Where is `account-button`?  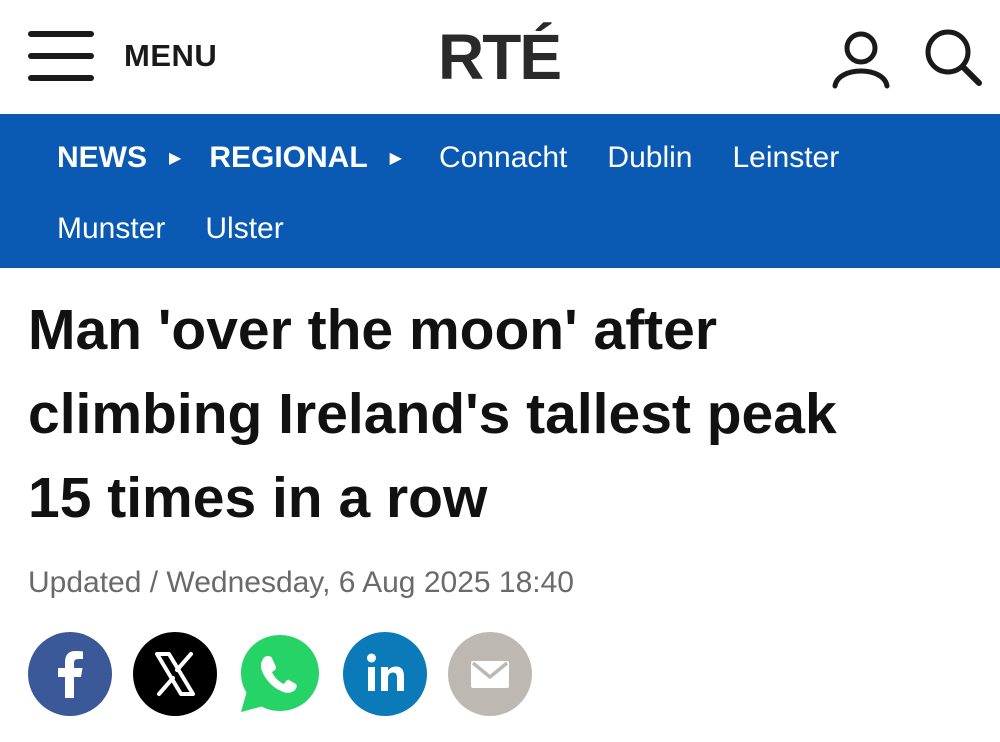 account-button is located at coordinates (861, 59).